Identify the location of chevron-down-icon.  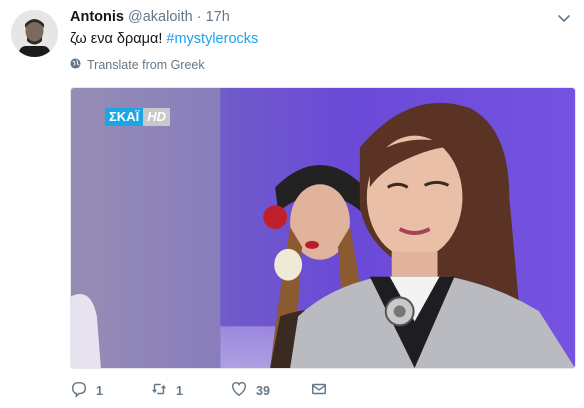
(564, 18).